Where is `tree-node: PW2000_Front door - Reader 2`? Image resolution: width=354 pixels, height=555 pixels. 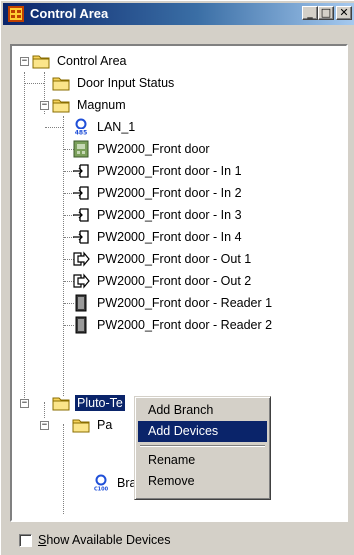 tree-node: PW2000_Front door - Reader 2 is located at coordinates (173, 325).